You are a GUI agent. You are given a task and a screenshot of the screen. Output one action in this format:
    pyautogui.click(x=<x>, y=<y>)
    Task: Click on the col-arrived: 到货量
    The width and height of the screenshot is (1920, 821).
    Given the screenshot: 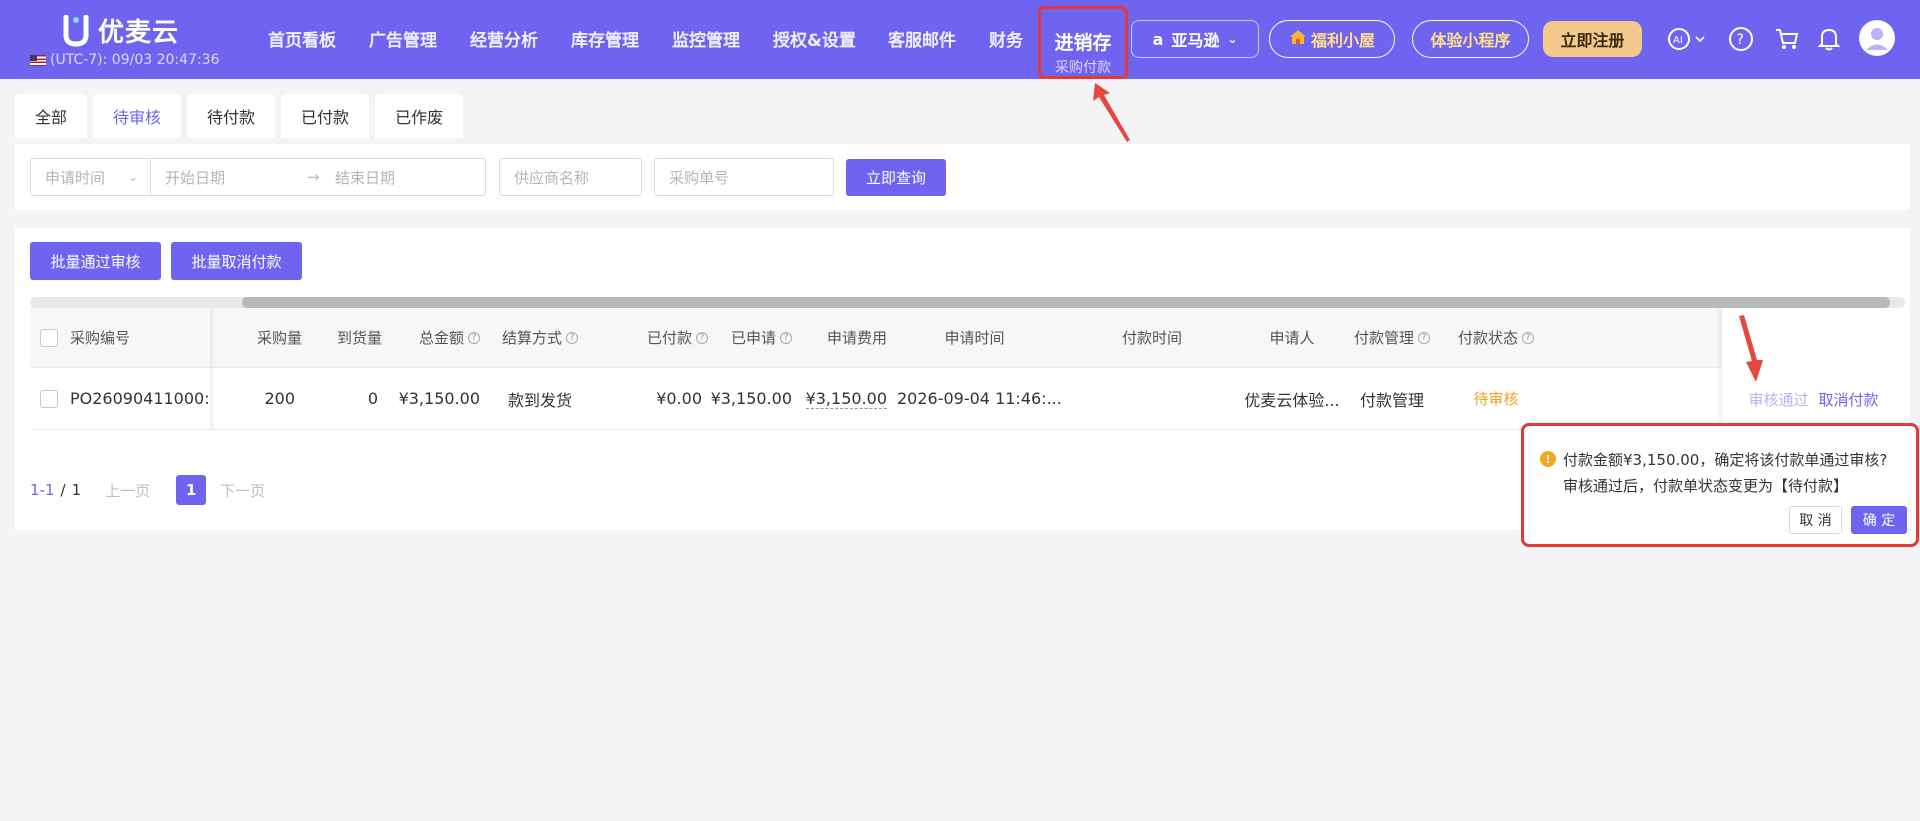 What is the action you would take?
    pyautogui.click(x=359, y=338)
    